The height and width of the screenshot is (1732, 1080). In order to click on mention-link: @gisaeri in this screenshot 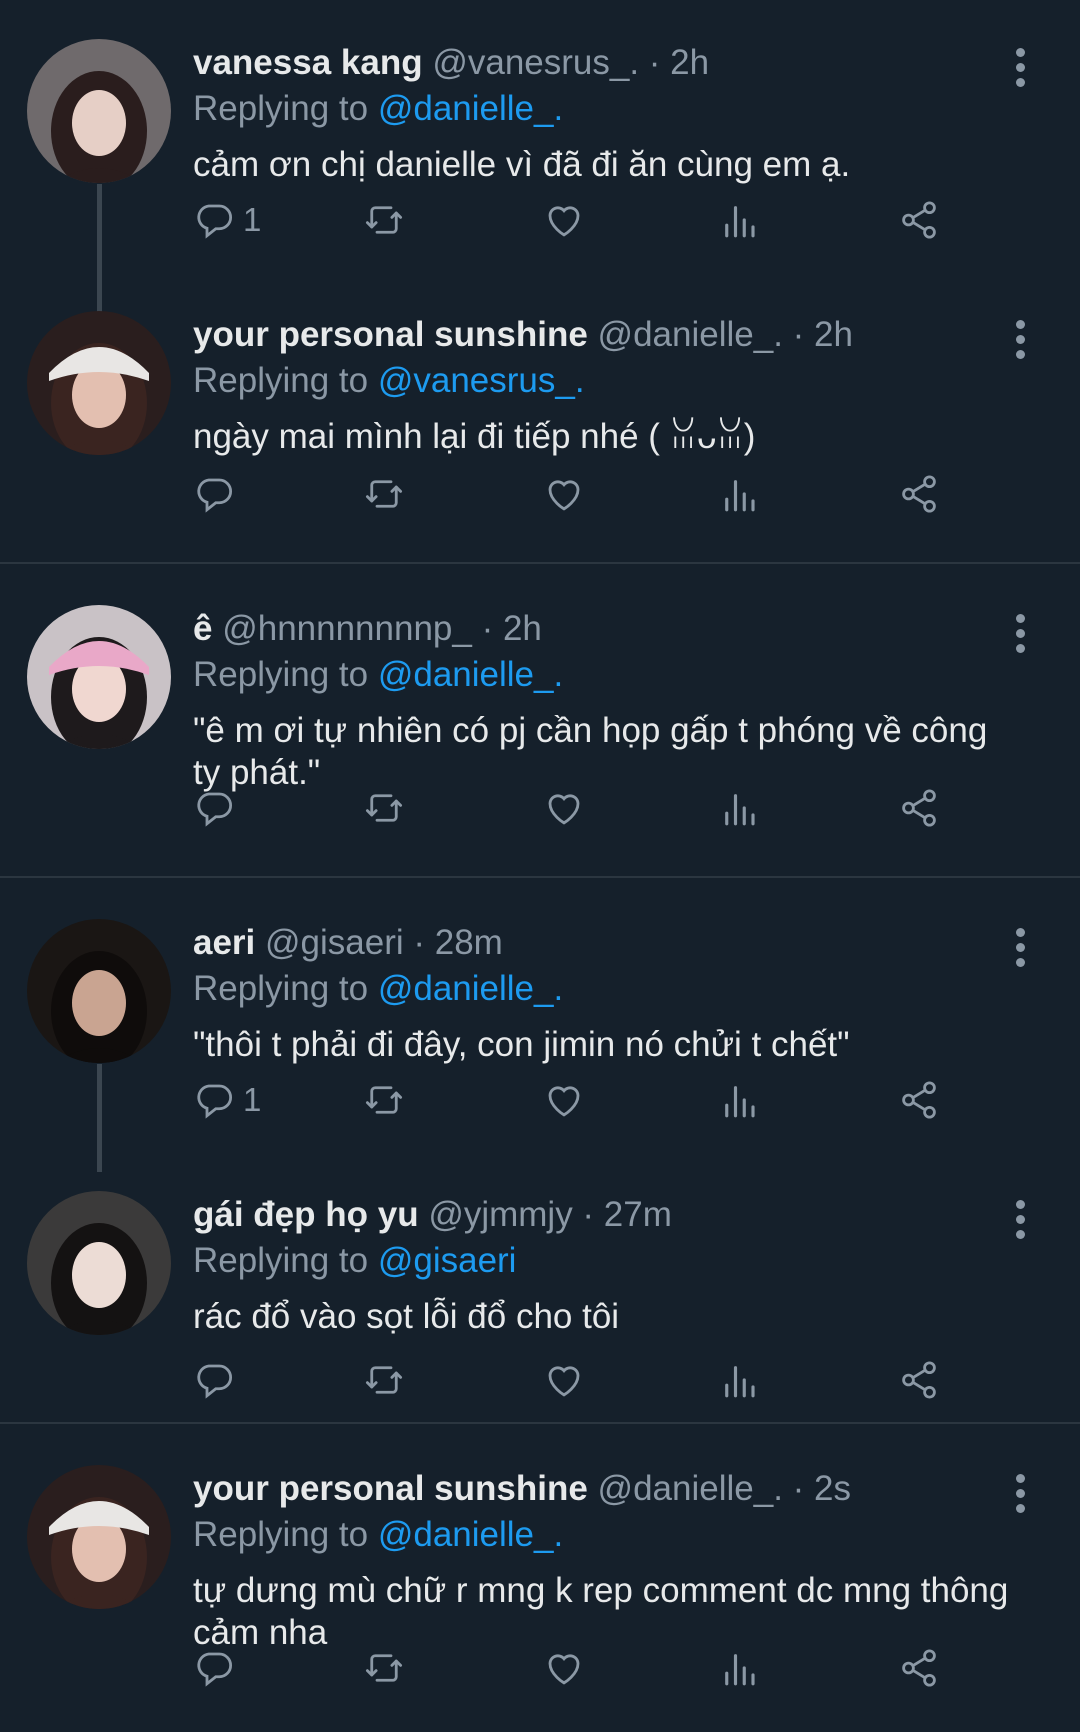, I will do `click(447, 1260)`.